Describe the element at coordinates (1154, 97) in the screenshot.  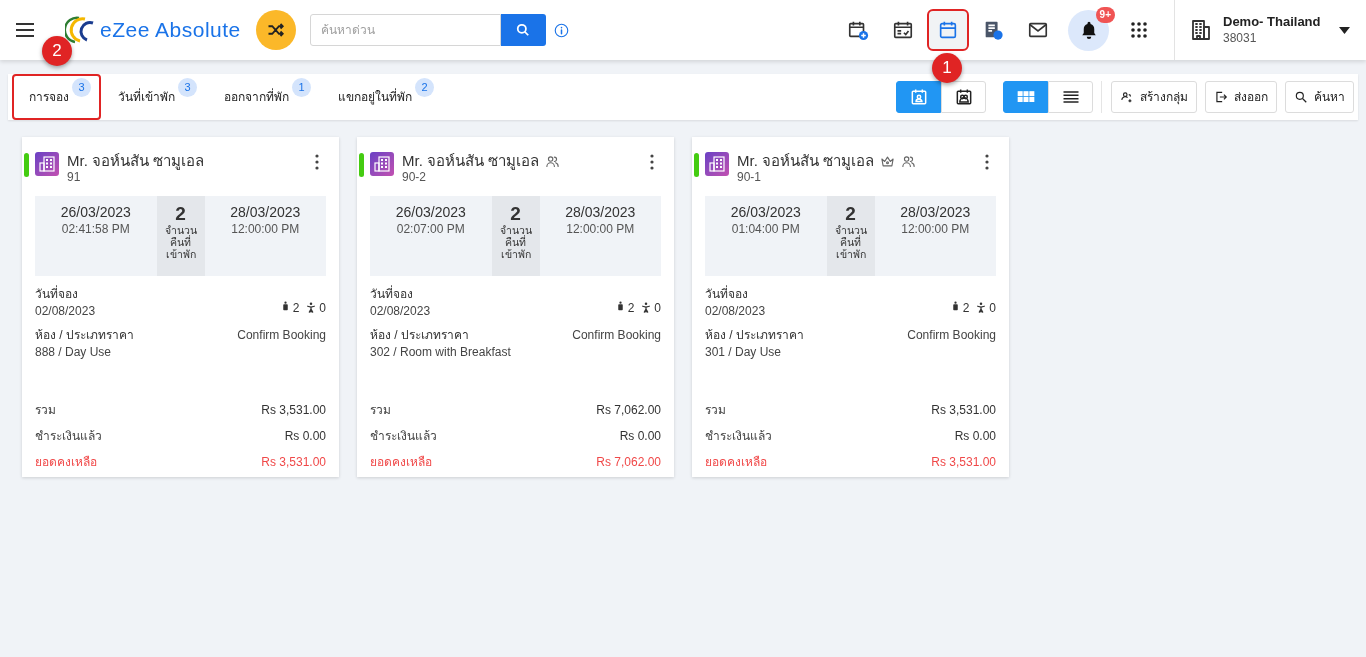
I see `create-group-button: สร้างกลุ่ม` at that location.